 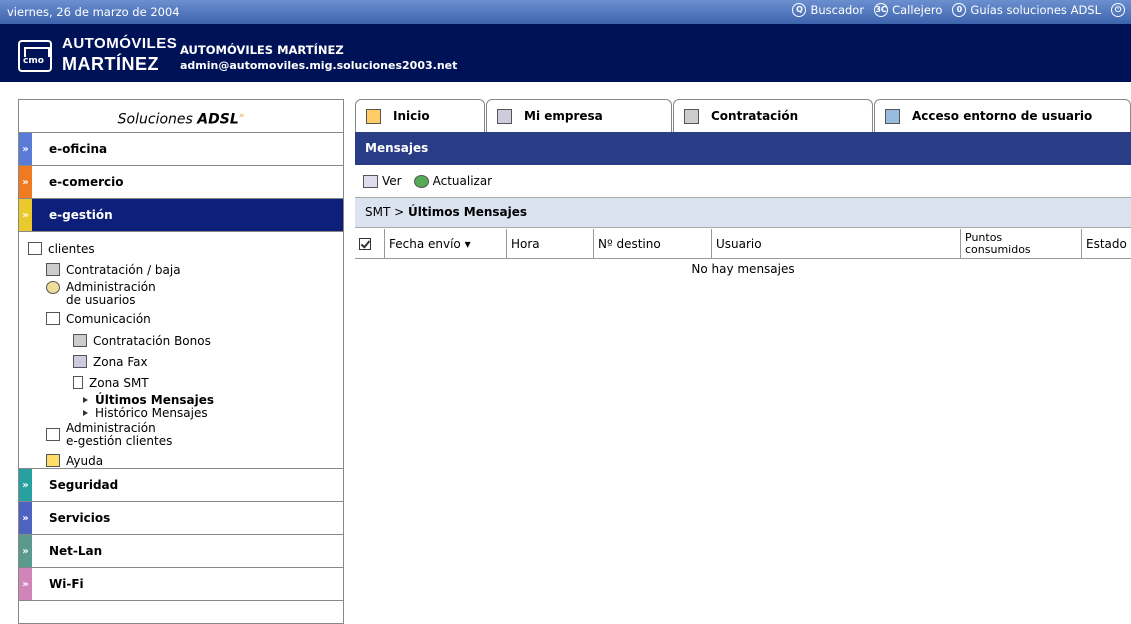 I want to click on tree-item-contratacion-baja: Contratación / baja, so click(x=113, y=270).